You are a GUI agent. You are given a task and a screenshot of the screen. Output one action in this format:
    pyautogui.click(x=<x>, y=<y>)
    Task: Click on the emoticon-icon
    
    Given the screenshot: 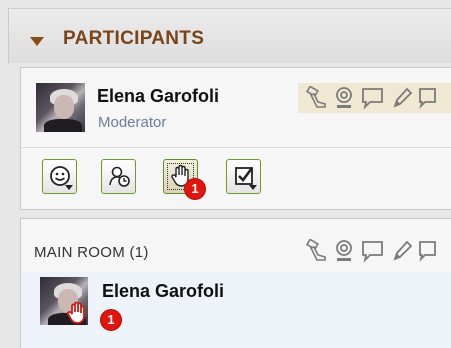 What is the action you would take?
    pyautogui.click(x=60, y=176)
    